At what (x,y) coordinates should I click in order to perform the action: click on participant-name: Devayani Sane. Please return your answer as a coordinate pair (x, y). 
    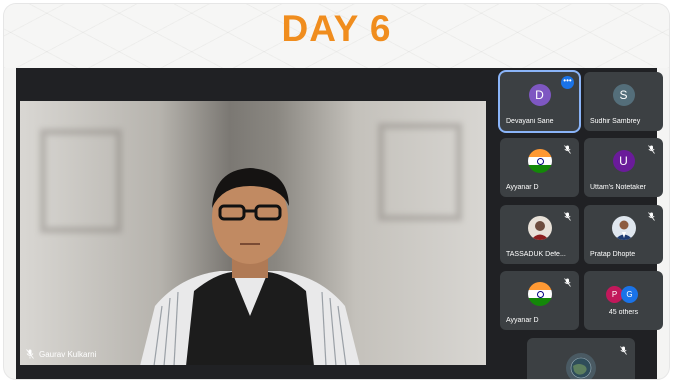
    Looking at the image, I should click on (530, 121).